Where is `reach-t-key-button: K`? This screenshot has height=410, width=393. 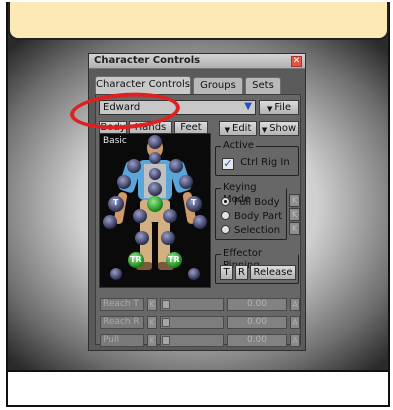 reach-t-key-button: K is located at coordinates (152, 304).